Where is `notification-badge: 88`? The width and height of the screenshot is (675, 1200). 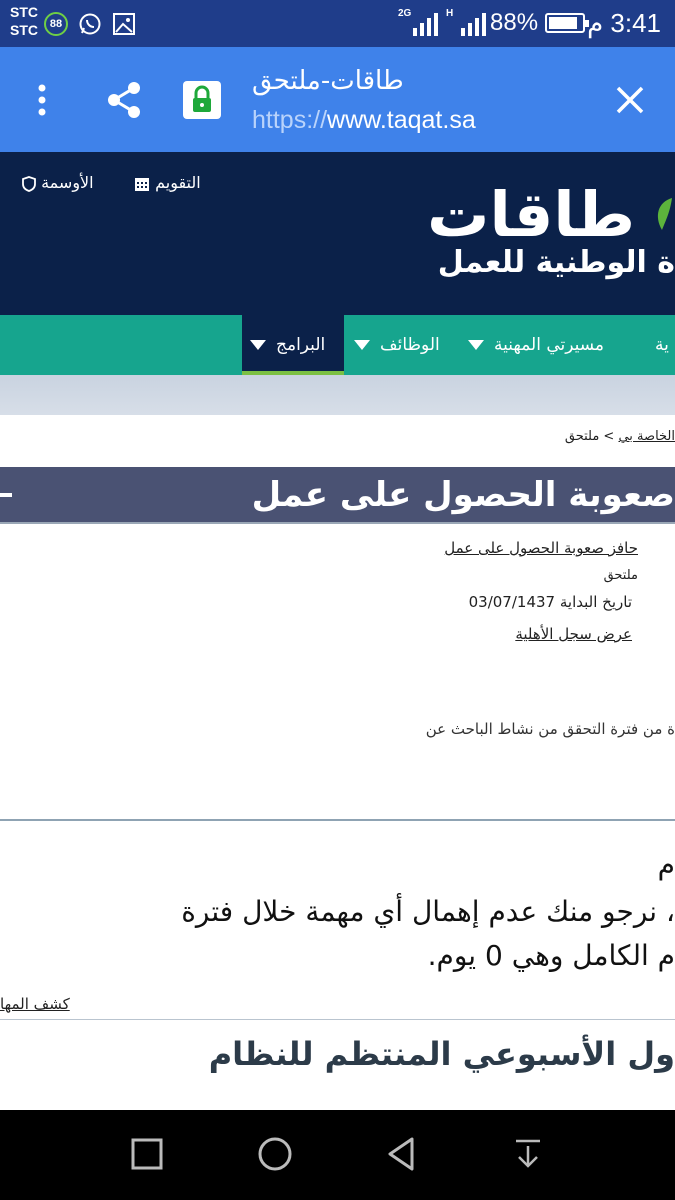 notification-badge: 88 is located at coordinates (56, 24).